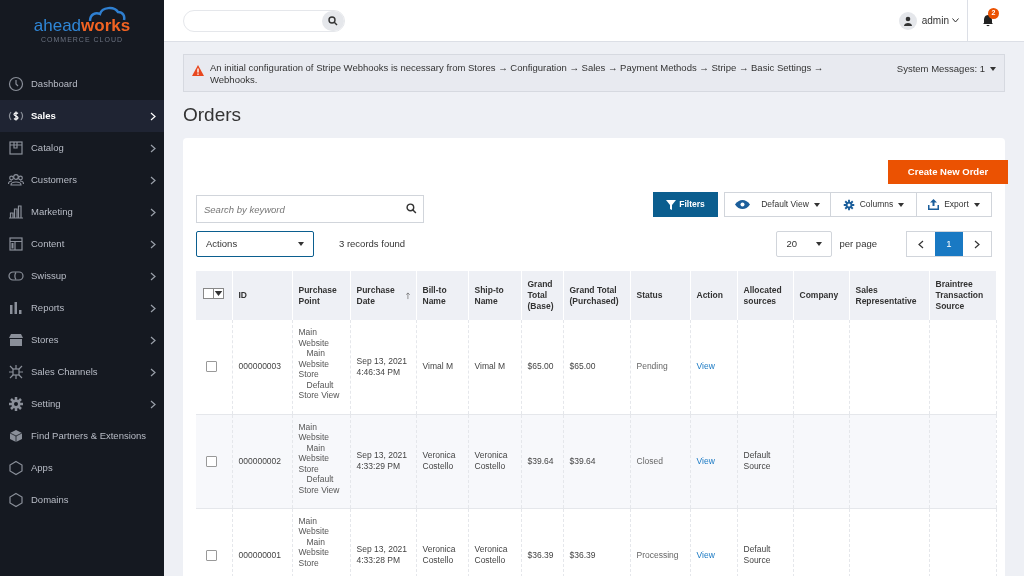 This screenshot has width=1024, height=576. What do you see at coordinates (82, 500) in the screenshot?
I see `sidebar-item: Domains` at bounding box center [82, 500].